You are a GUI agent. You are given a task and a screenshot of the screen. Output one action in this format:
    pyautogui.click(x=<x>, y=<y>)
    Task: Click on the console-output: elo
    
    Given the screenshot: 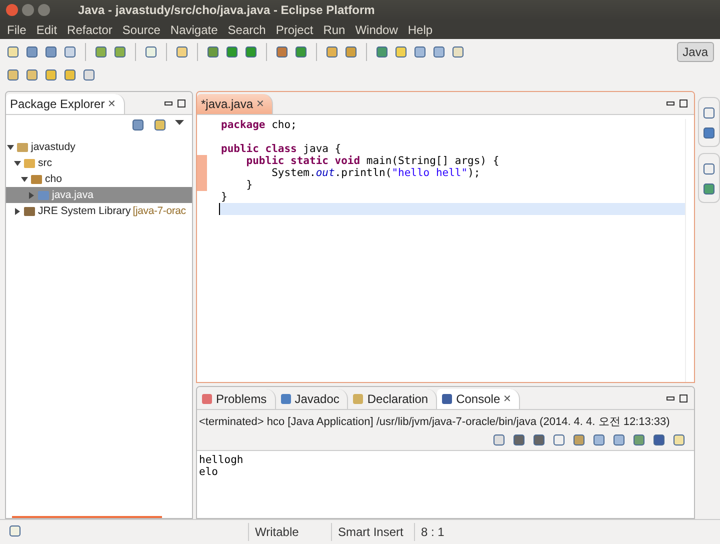 What is the action you would take?
    pyautogui.click(x=209, y=472)
    